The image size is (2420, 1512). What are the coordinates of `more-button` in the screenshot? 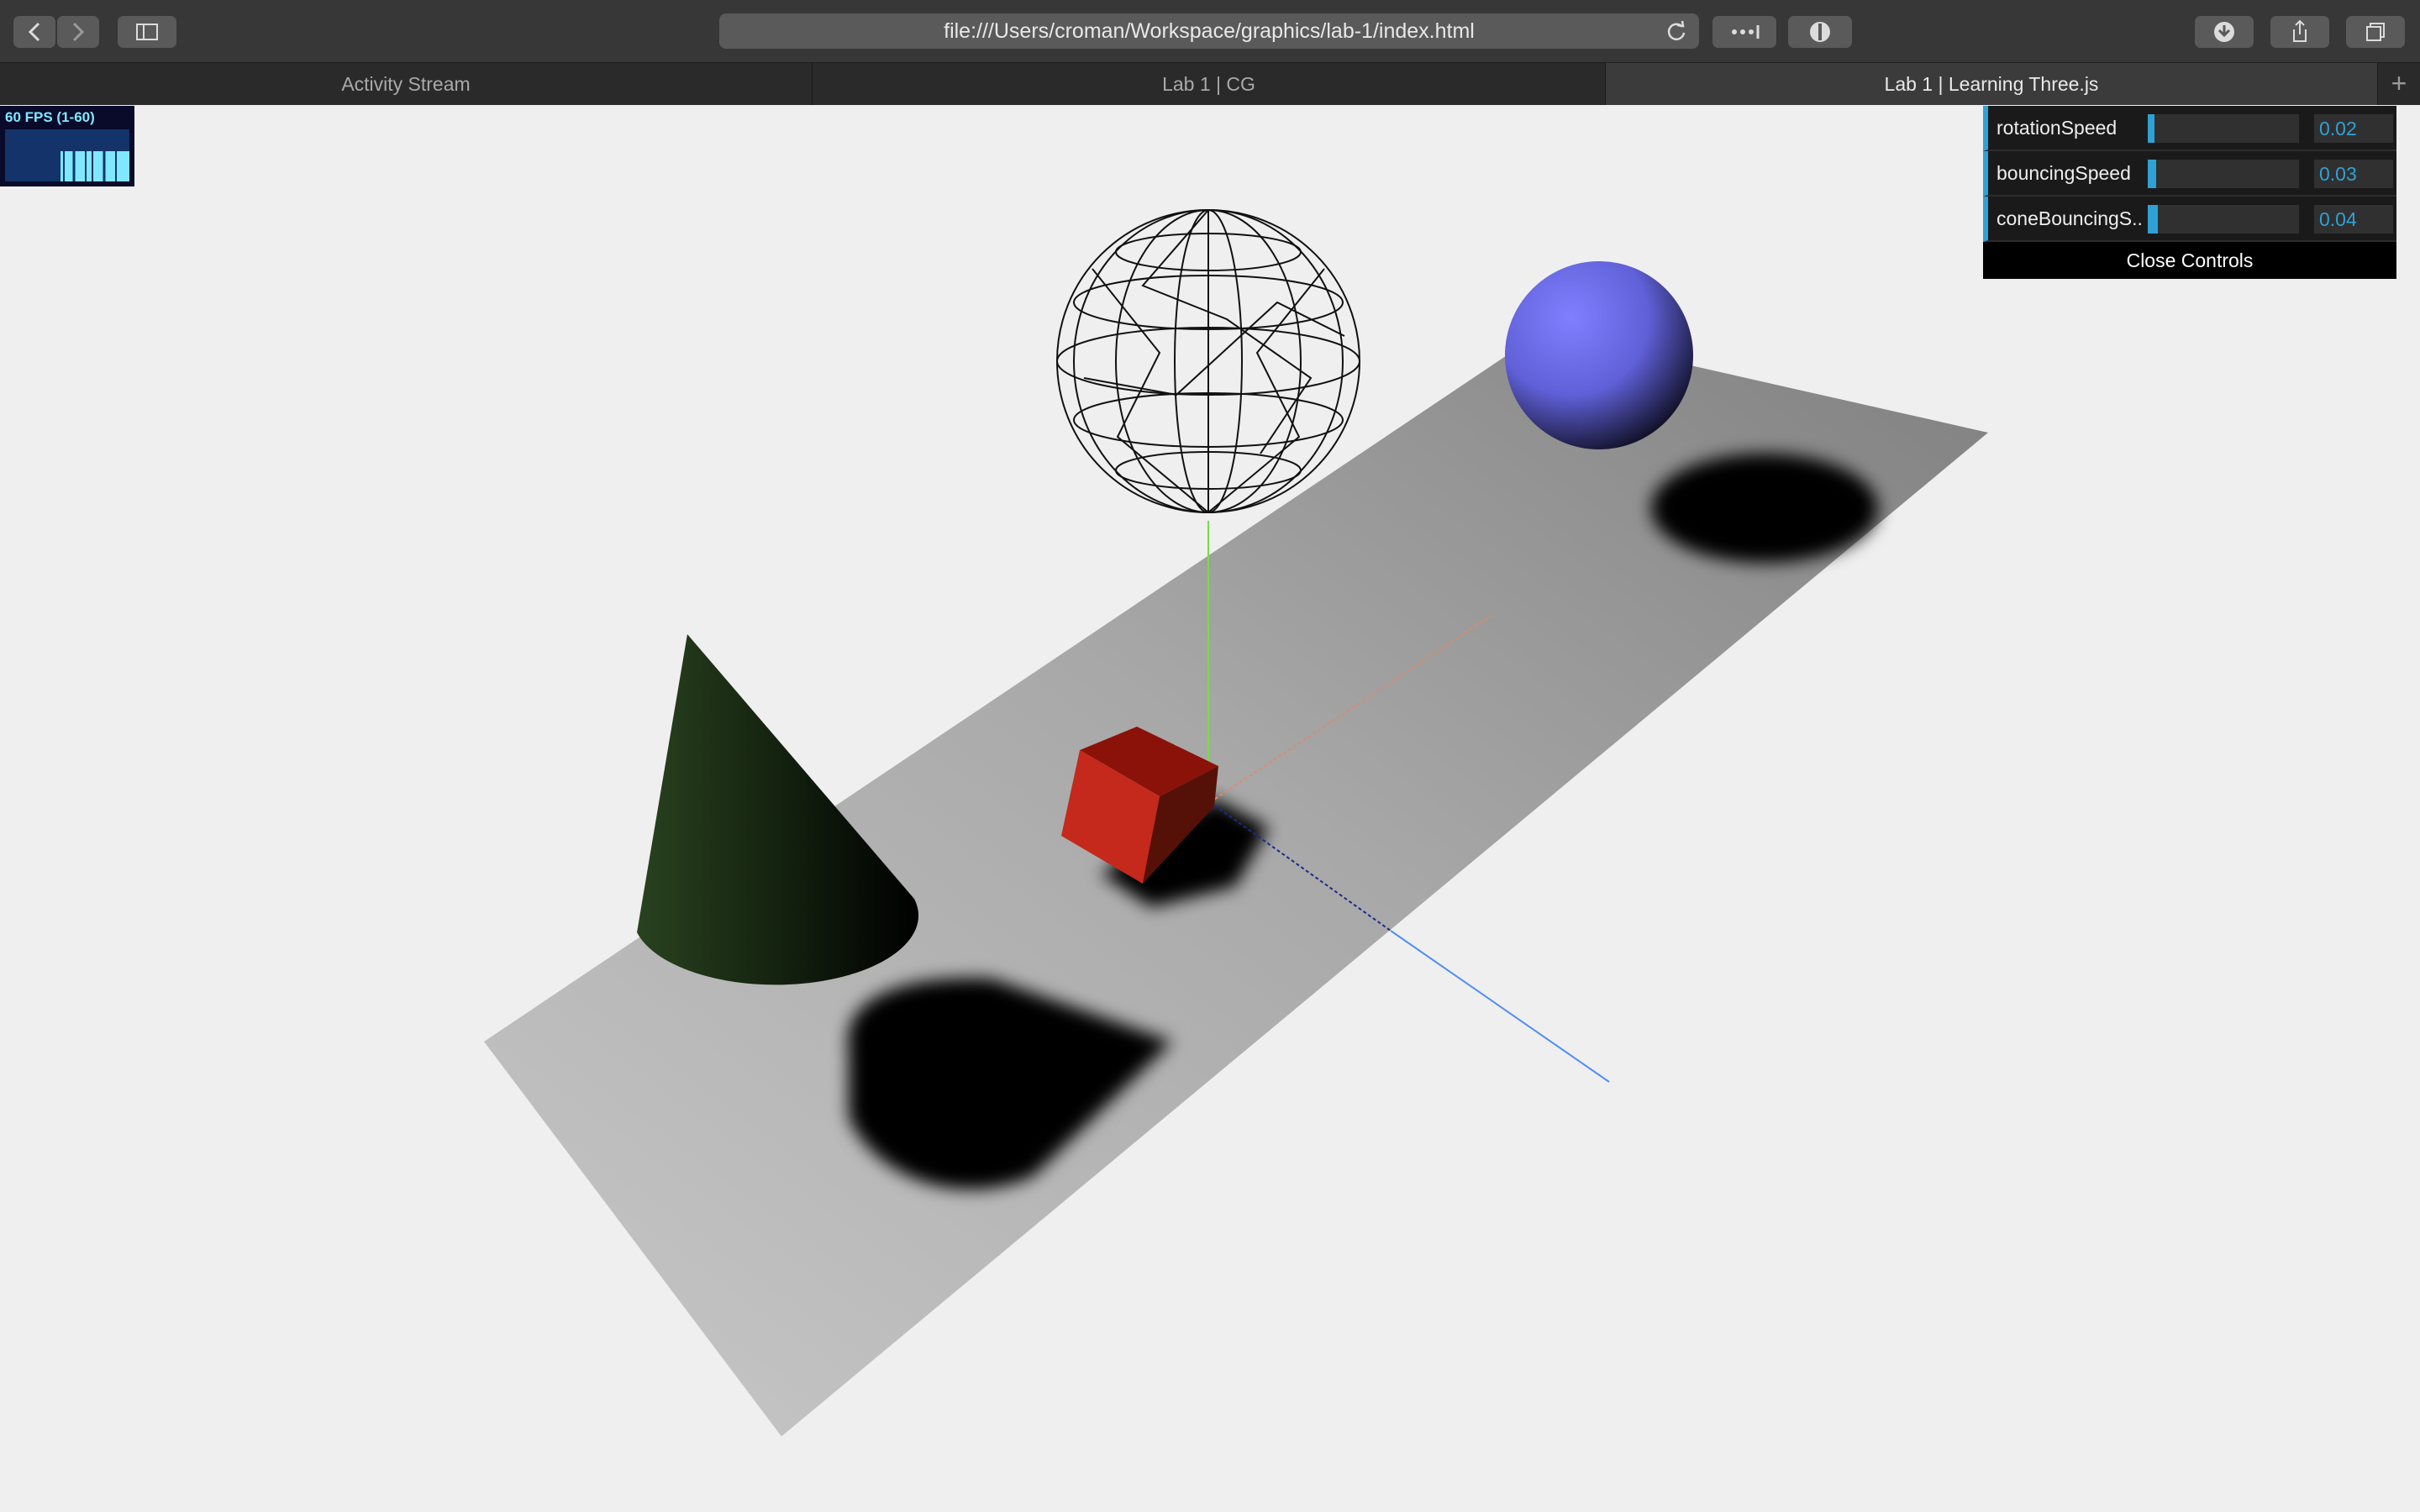 It's located at (1744, 32).